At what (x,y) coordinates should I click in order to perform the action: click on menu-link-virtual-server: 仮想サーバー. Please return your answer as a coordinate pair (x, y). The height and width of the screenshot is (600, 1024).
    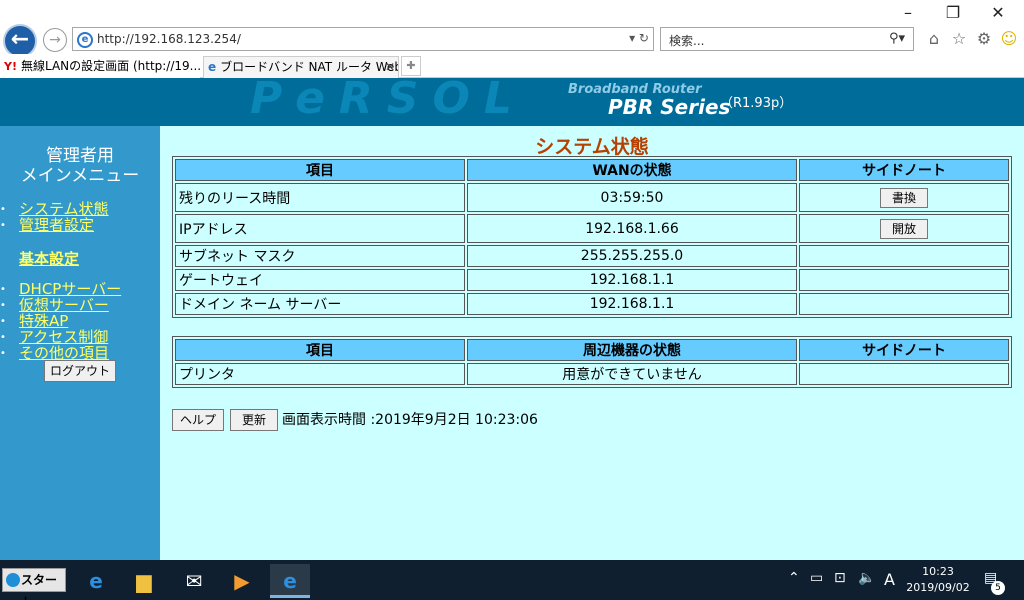
    Looking at the image, I should click on (64, 305).